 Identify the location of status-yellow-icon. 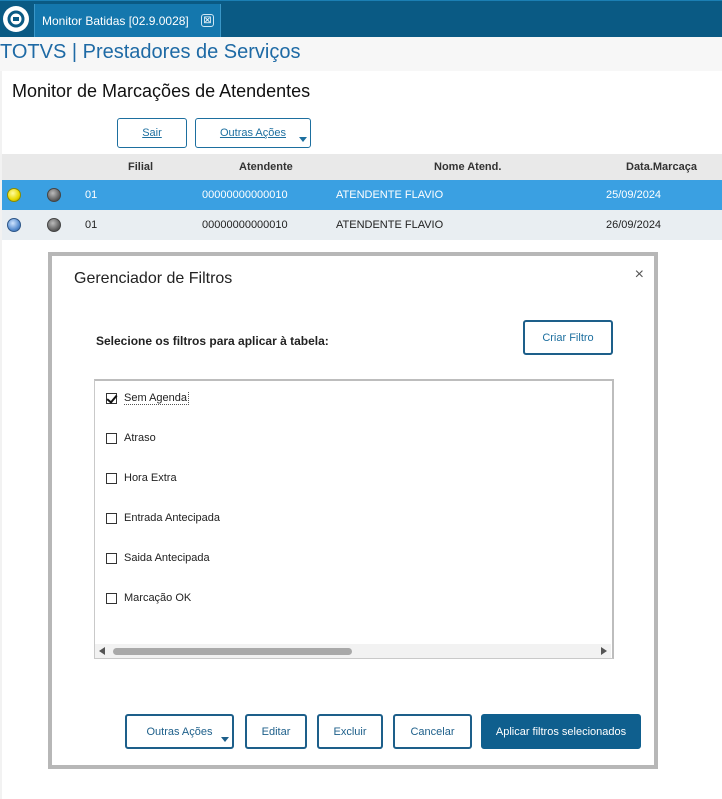
(14, 195).